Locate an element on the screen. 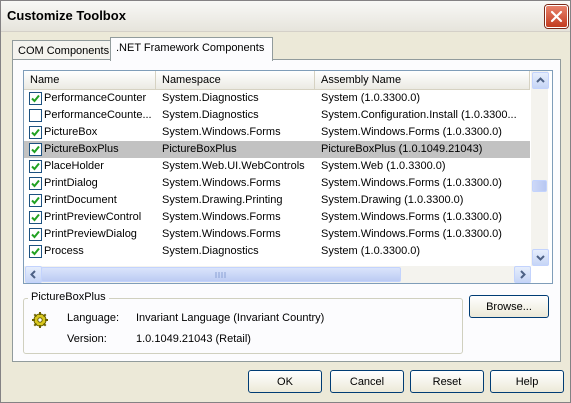 The height and width of the screenshot is (403, 571). close-icon is located at coordinates (556, 16).